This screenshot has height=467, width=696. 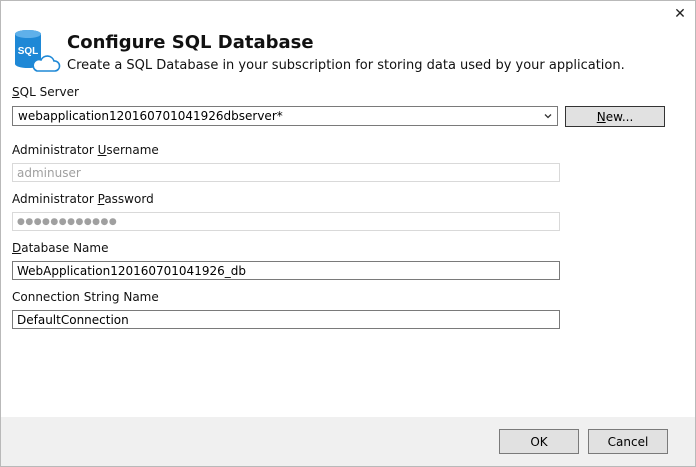 I want to click on sql-server-select: webapplication120160701041926dbserver*, so click(x=285, y=116).